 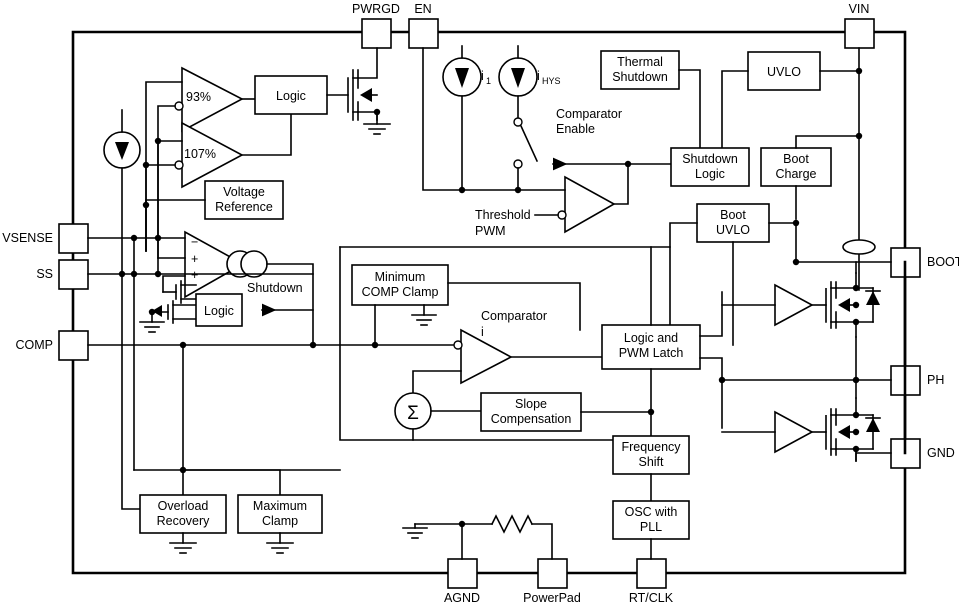 What do you see at coordinates (503, 215) in the screenshot?
I see `label-enable-threshold-1: Threshold` at bounding box center [503, 215].